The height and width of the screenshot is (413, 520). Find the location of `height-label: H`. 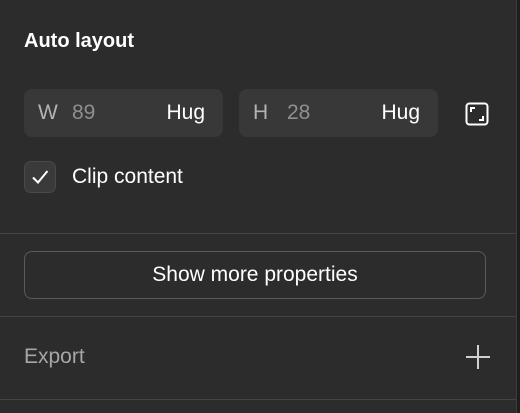

height-label: H is located at coordinates (261, 112).